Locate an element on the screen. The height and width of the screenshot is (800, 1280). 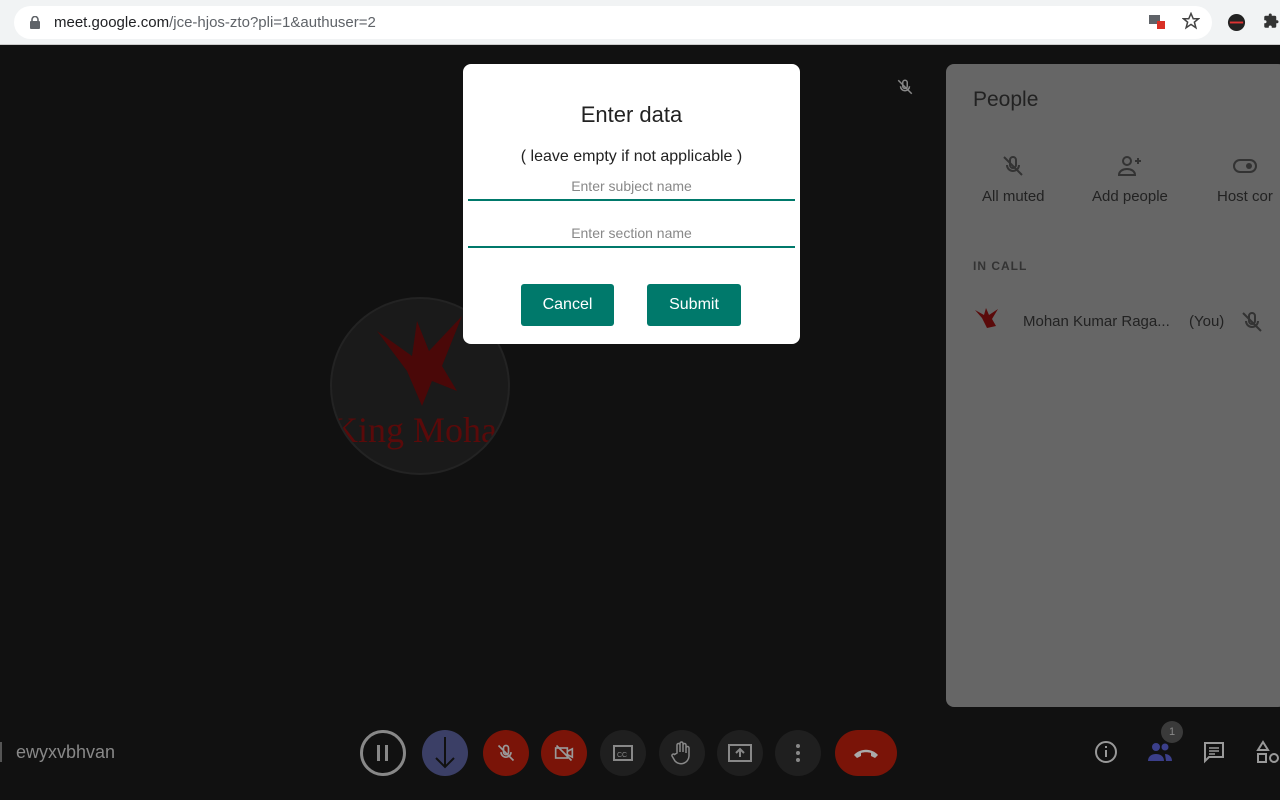
download-button is located at coordinates (445, 753).